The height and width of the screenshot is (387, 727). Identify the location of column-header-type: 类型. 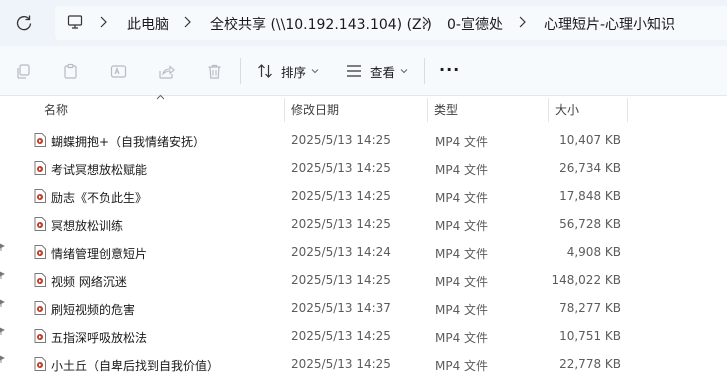
(446, 109).